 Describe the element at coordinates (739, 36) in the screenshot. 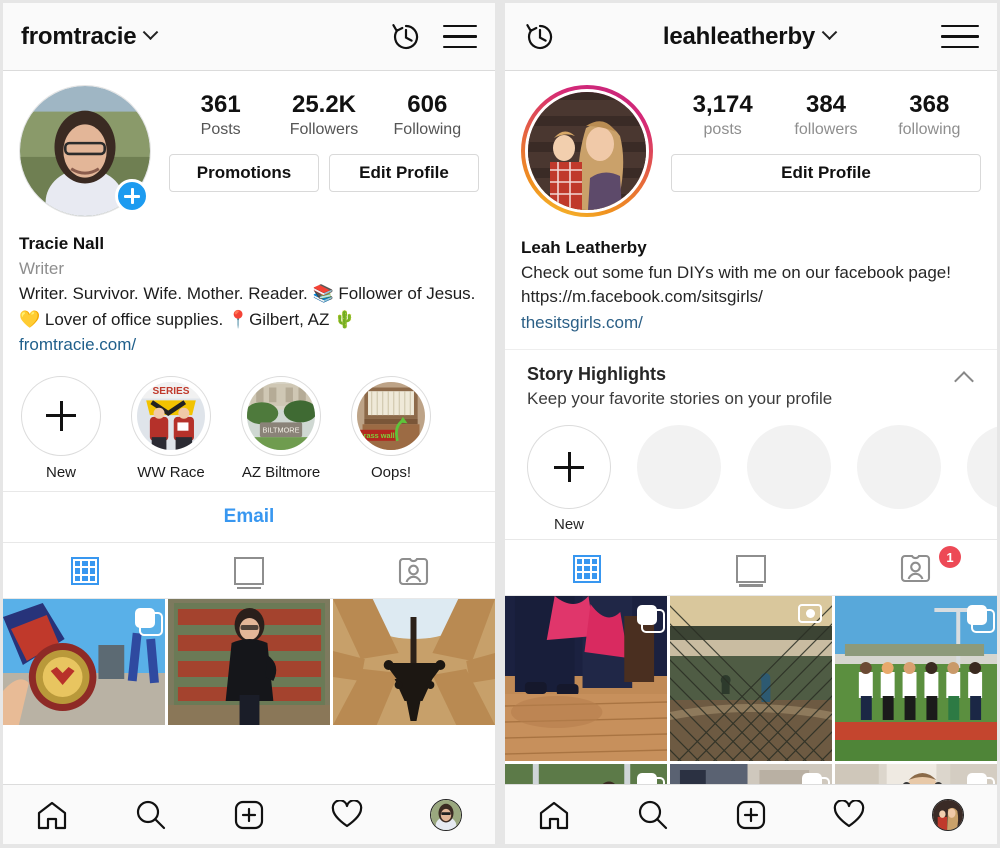

I see `right-username: leahleatherby` at that location.